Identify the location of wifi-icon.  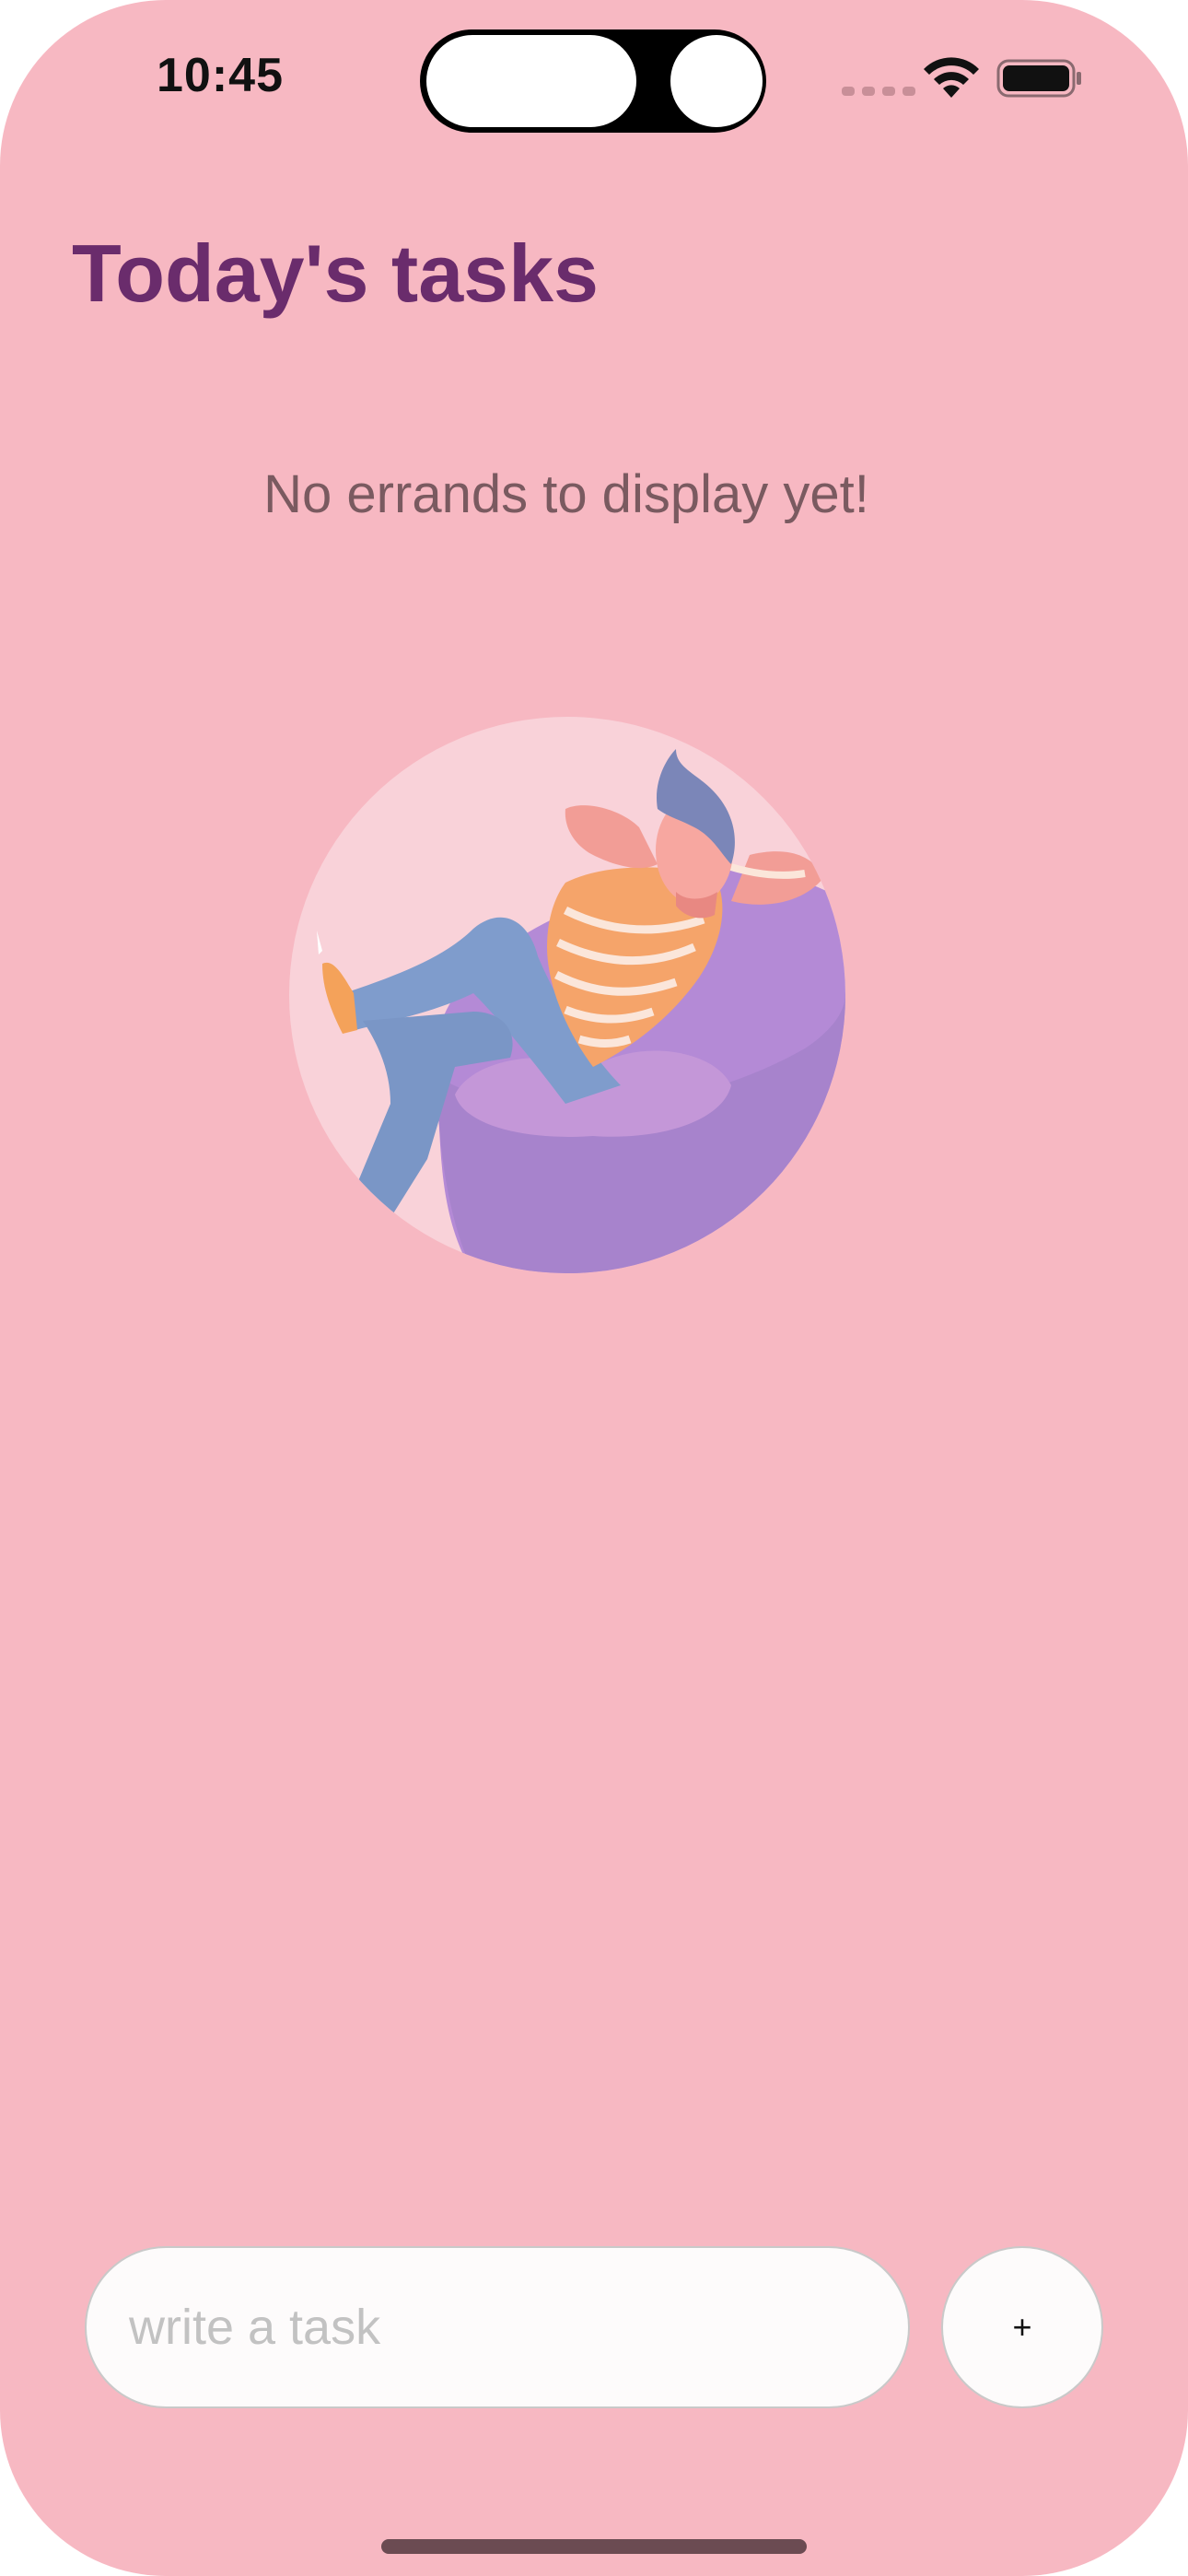
(951, 77).